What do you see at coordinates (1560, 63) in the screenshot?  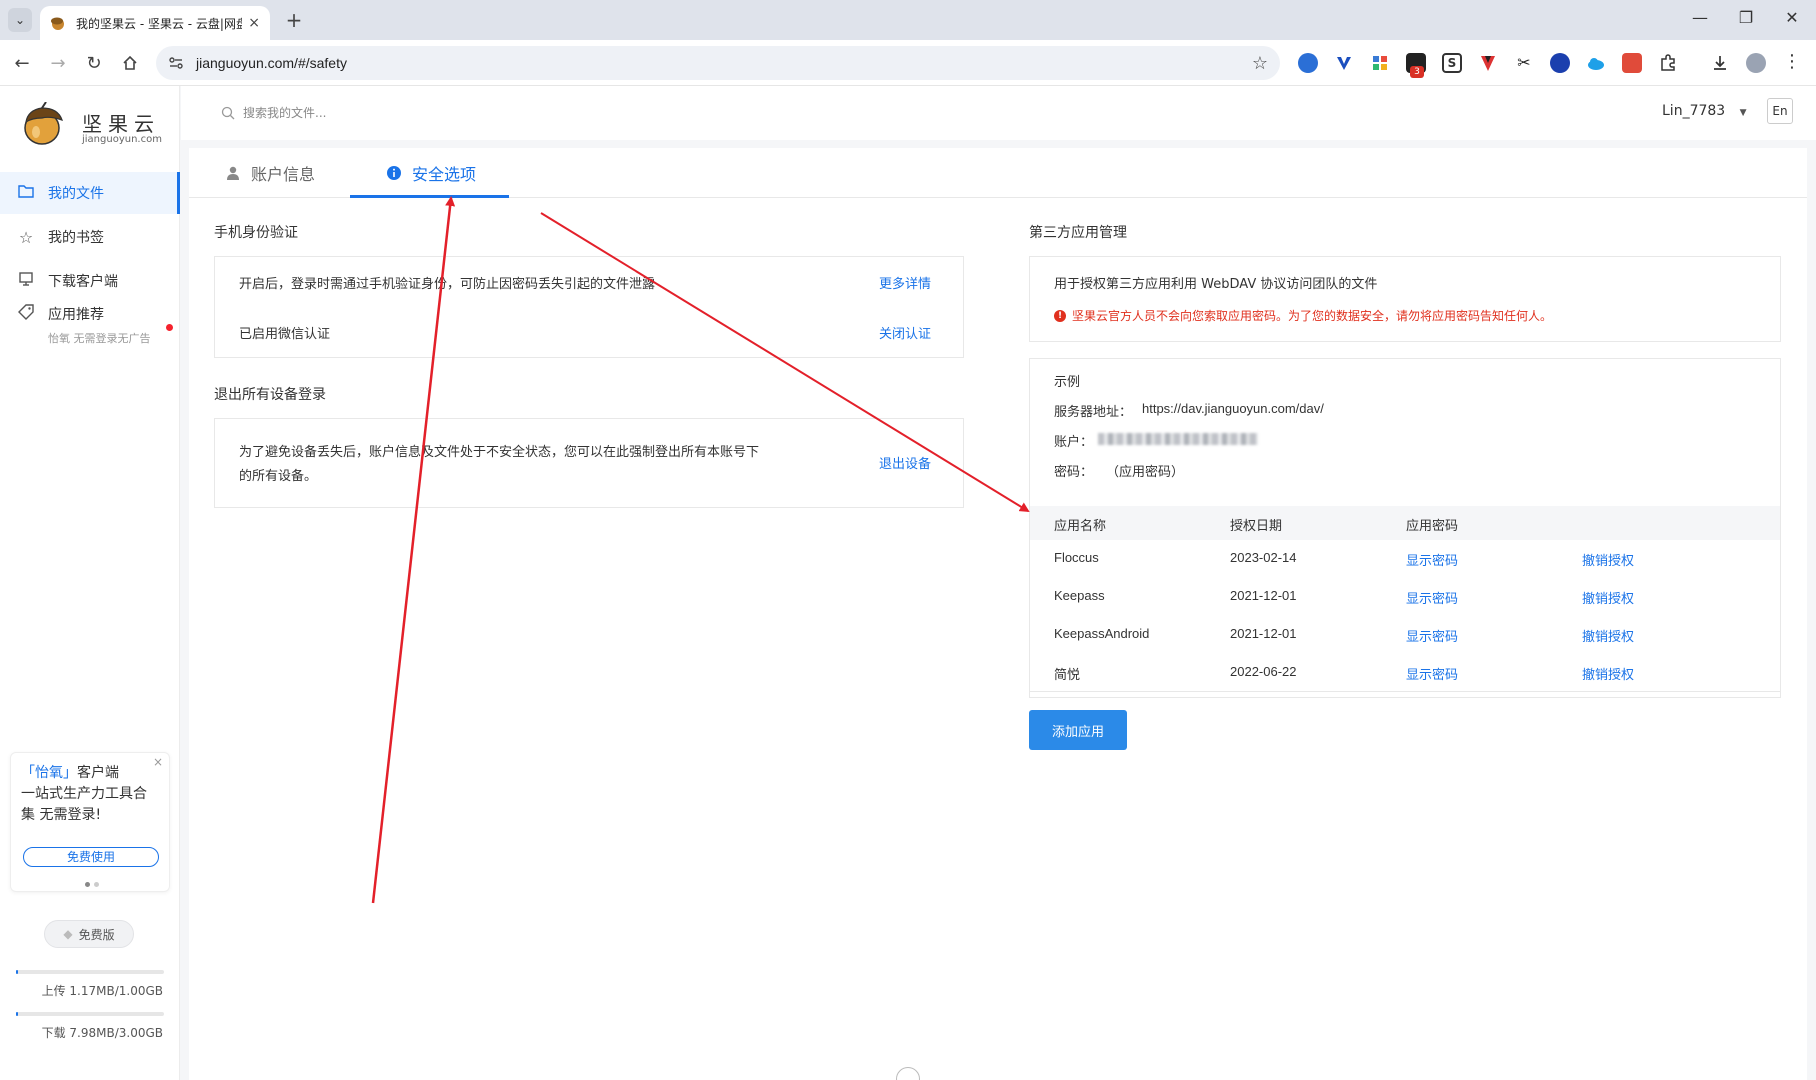 I see `extension-triangle-icon` at bounding box center [1560, 63].